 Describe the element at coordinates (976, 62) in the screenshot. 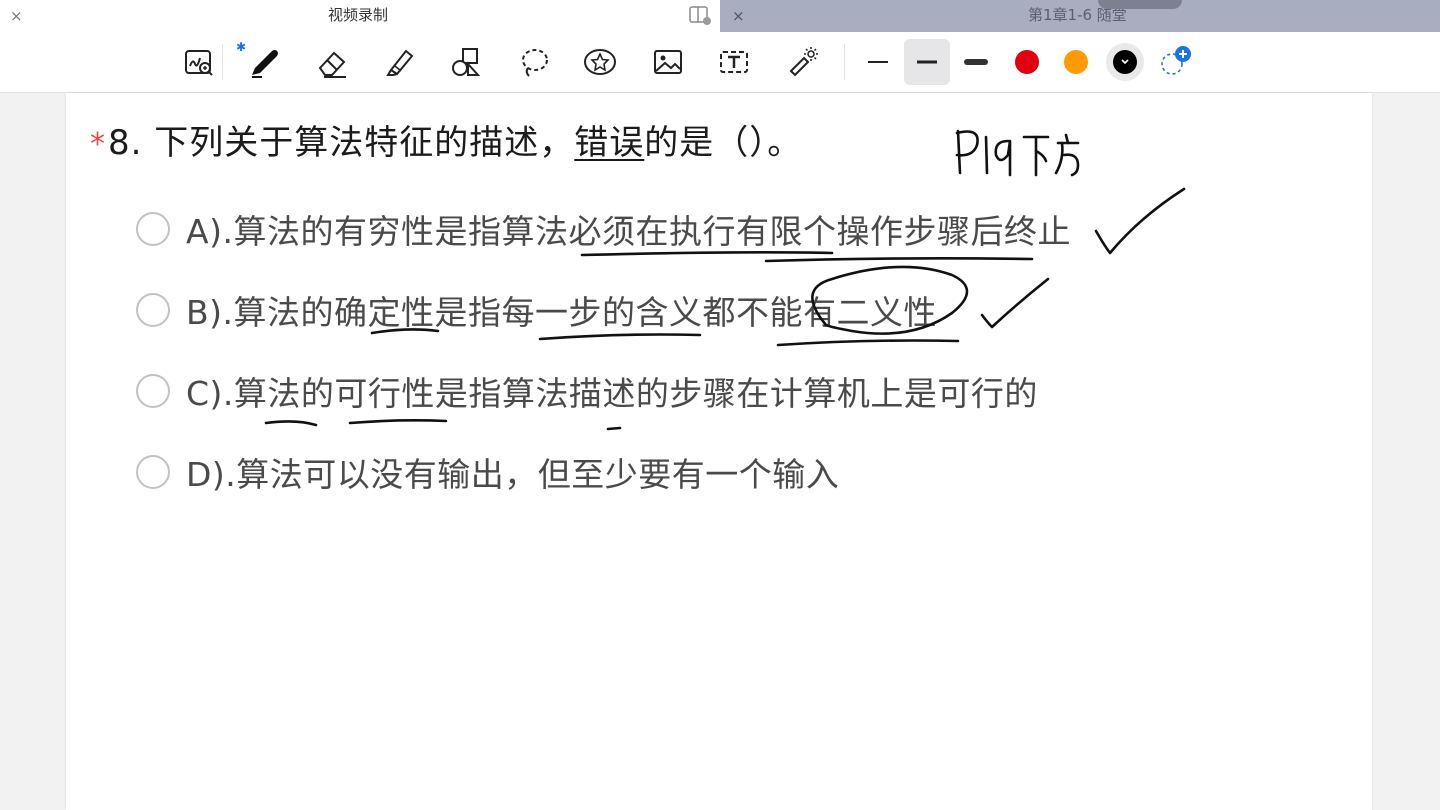

I see `stroke-thick-icon` at that location.